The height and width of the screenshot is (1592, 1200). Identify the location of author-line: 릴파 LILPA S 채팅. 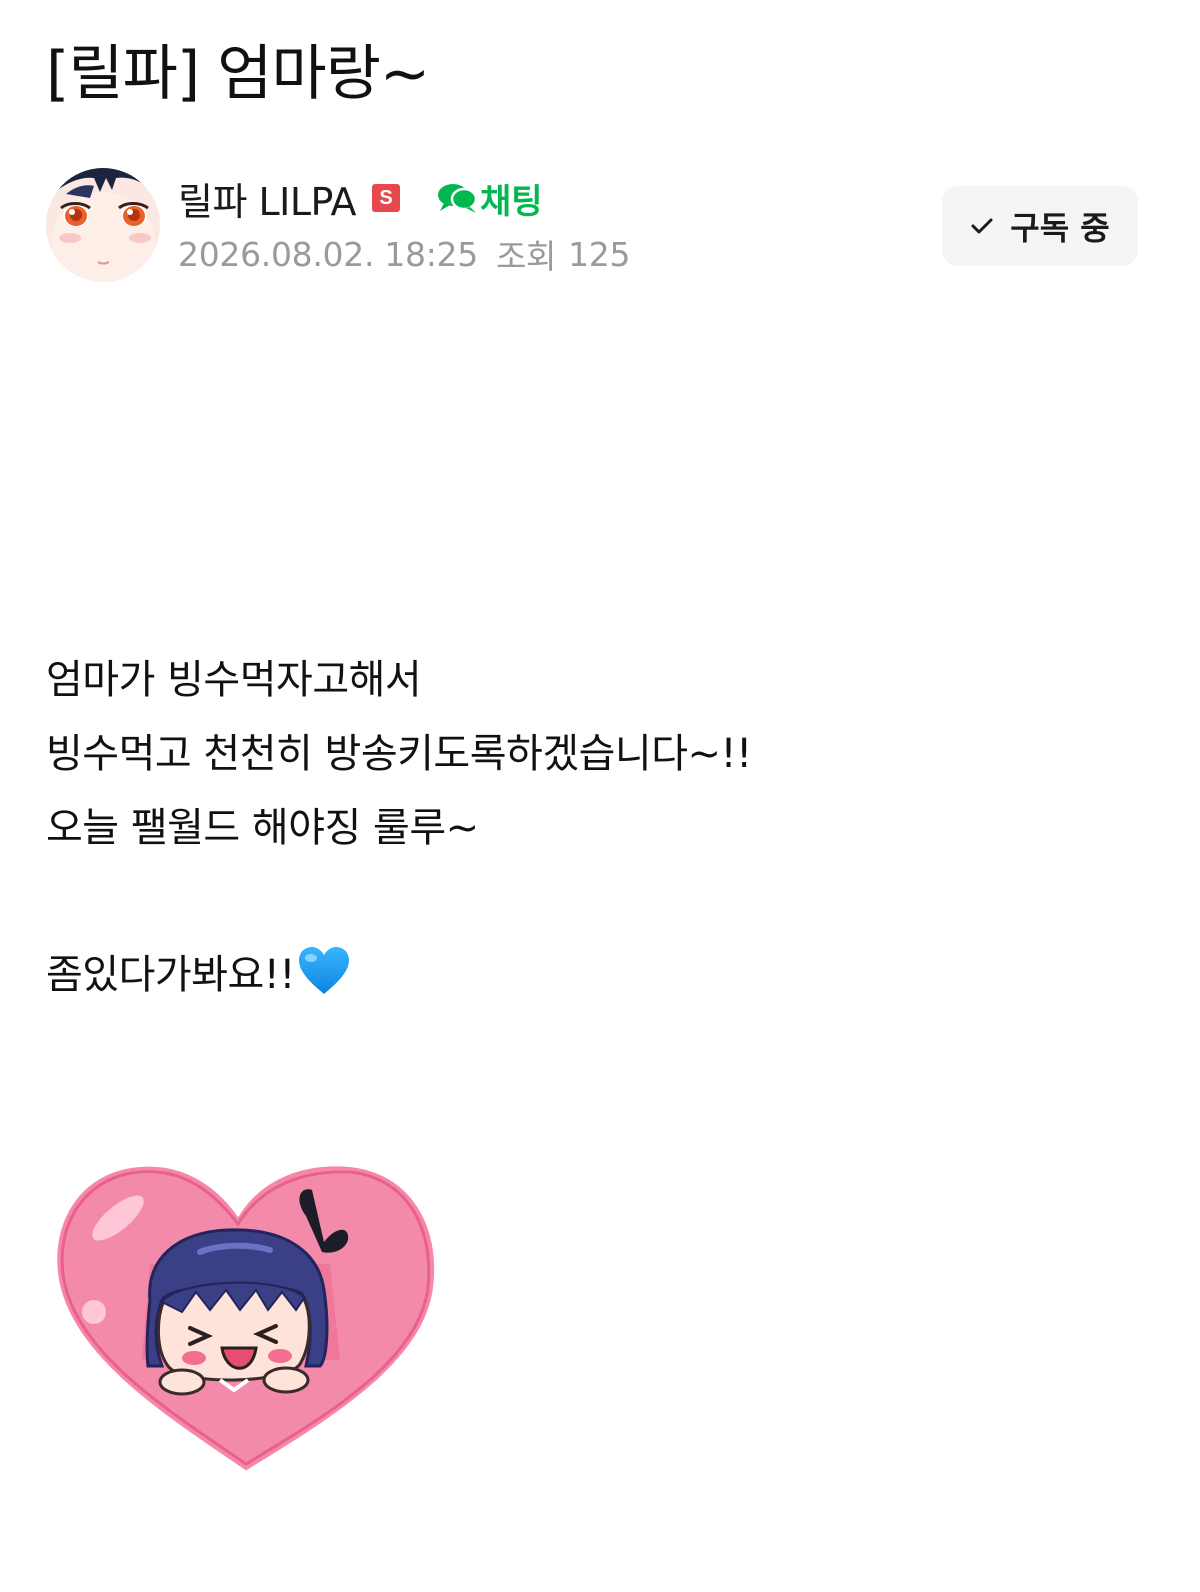
(360, 198).